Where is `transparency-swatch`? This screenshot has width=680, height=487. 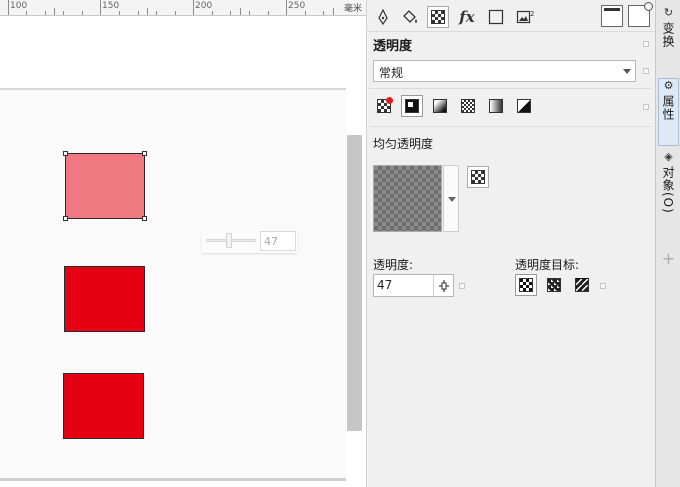
transparency-swatch is located at coordinates (407, 198).